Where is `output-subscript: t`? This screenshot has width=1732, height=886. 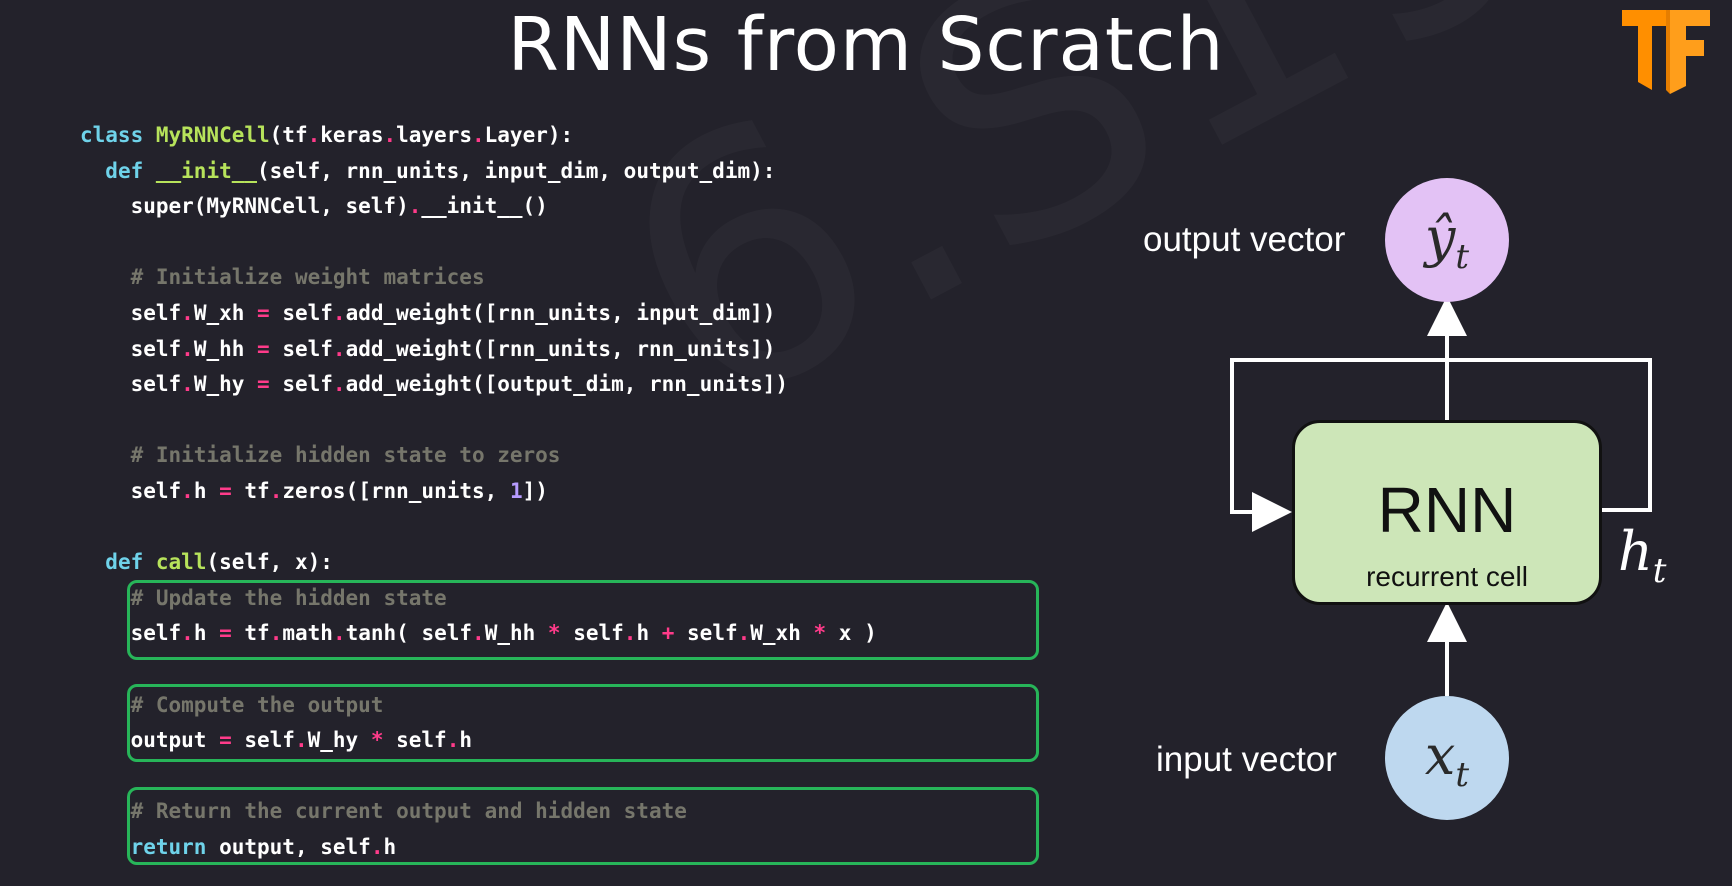 output-subscript: t is located at coordinates (1462, 256).